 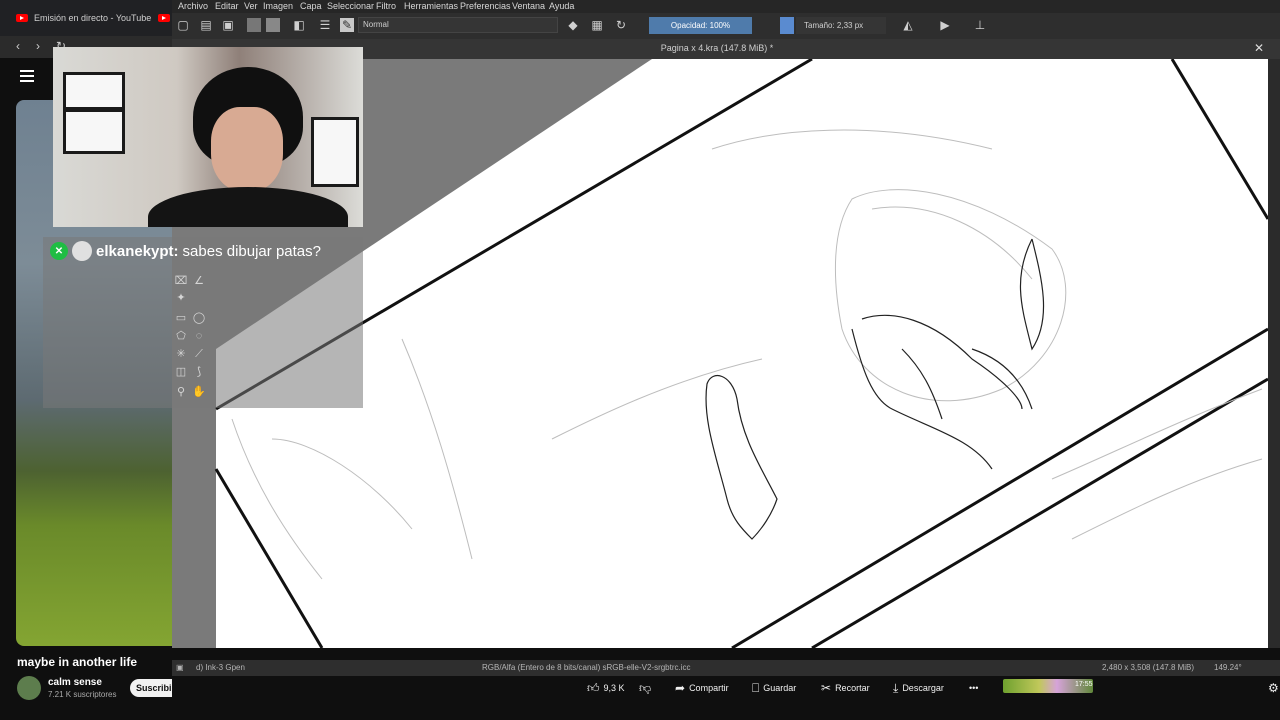 What do you see at coordinates (787, 25) in the screenshot?
I see `color-swatch` at bounding box center [787, 25].